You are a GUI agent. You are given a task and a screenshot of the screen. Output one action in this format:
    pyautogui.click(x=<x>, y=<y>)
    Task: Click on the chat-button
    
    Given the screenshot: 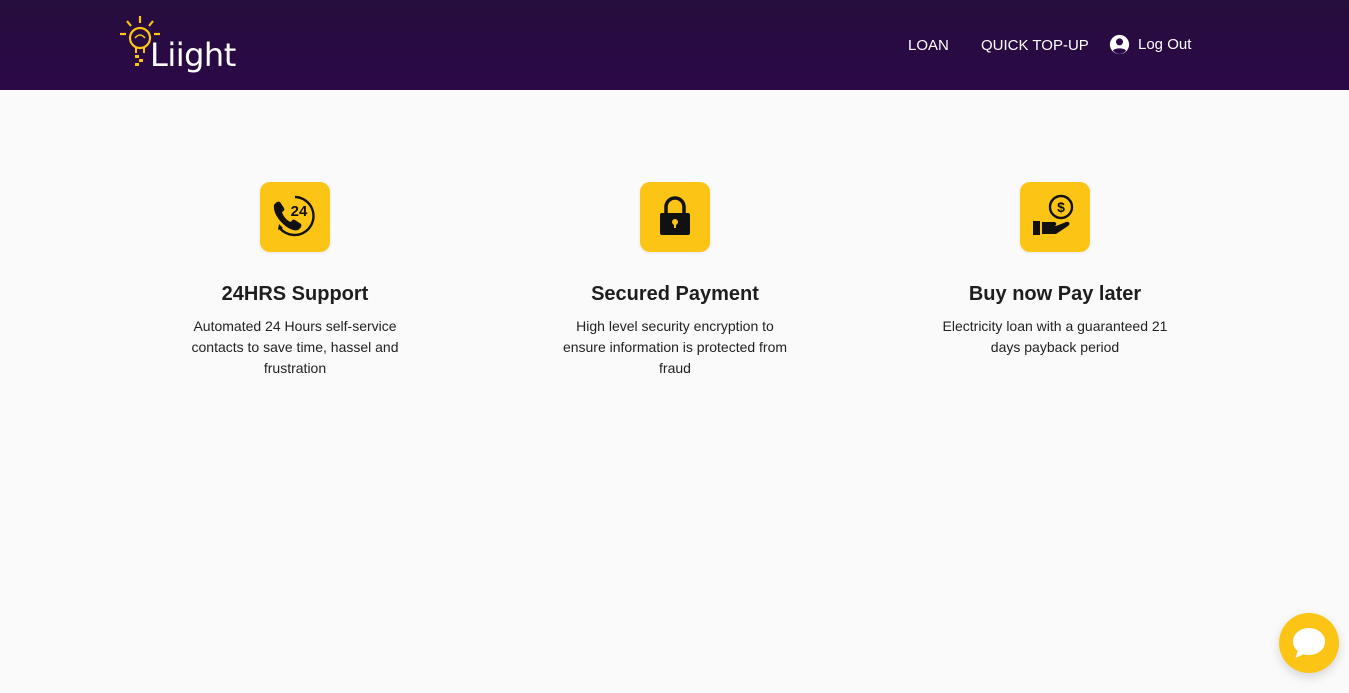 What is the action you would take?
    pyautogui.click(x=1309, y=643)
    